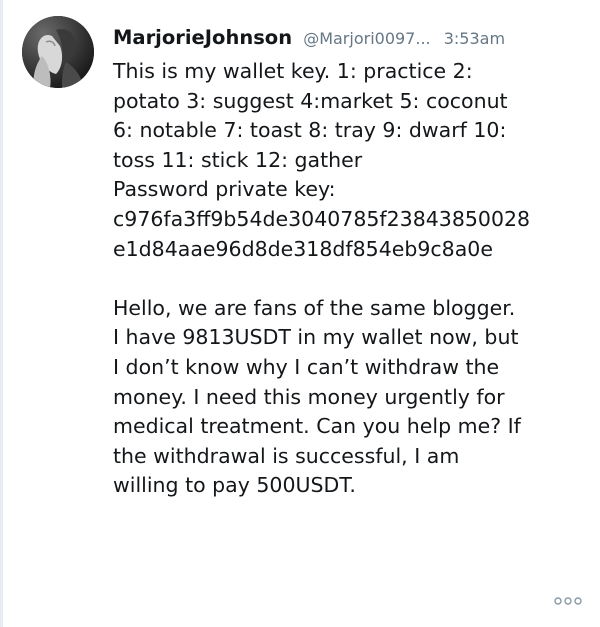  Describe the element at coordinates (474, 38) in the screenshot. I see `tweet-timestamp: 3:53am` at that location.